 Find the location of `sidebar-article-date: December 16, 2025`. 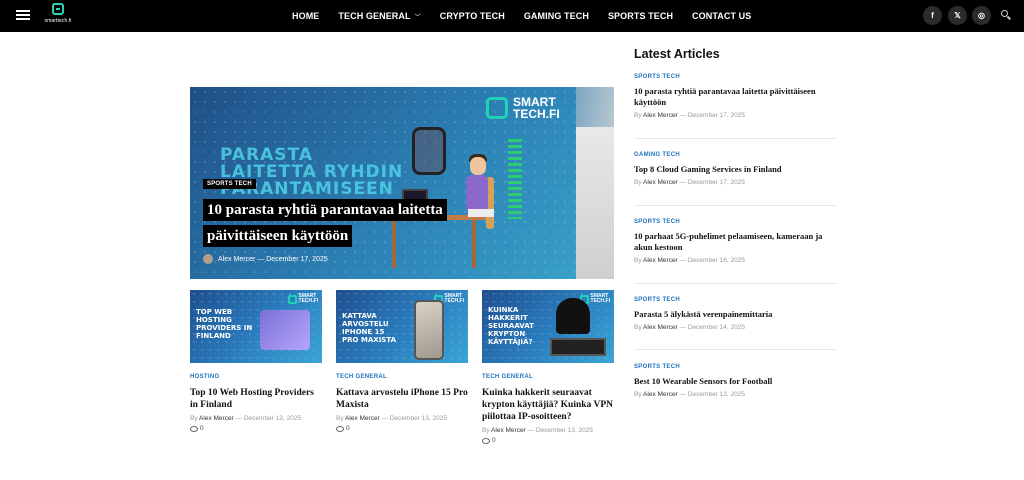

sidebar-article-date: December 16, 2025 is located at coordinates (716, 260).